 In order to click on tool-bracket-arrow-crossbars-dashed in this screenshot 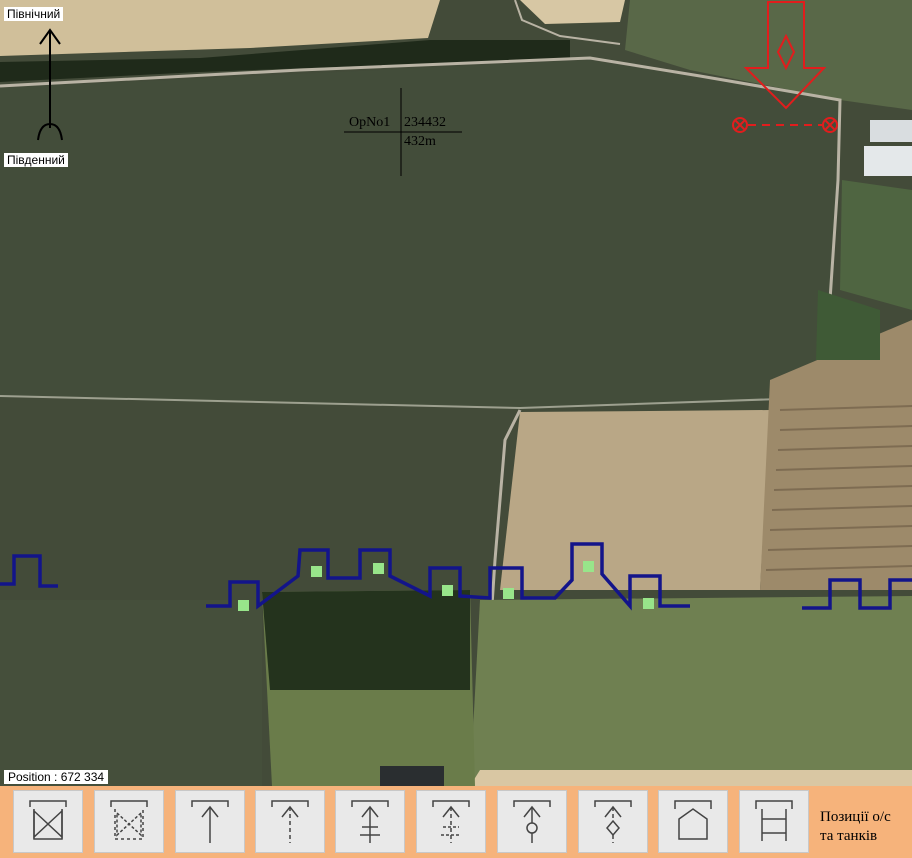, I will do `click(451, 821)`.